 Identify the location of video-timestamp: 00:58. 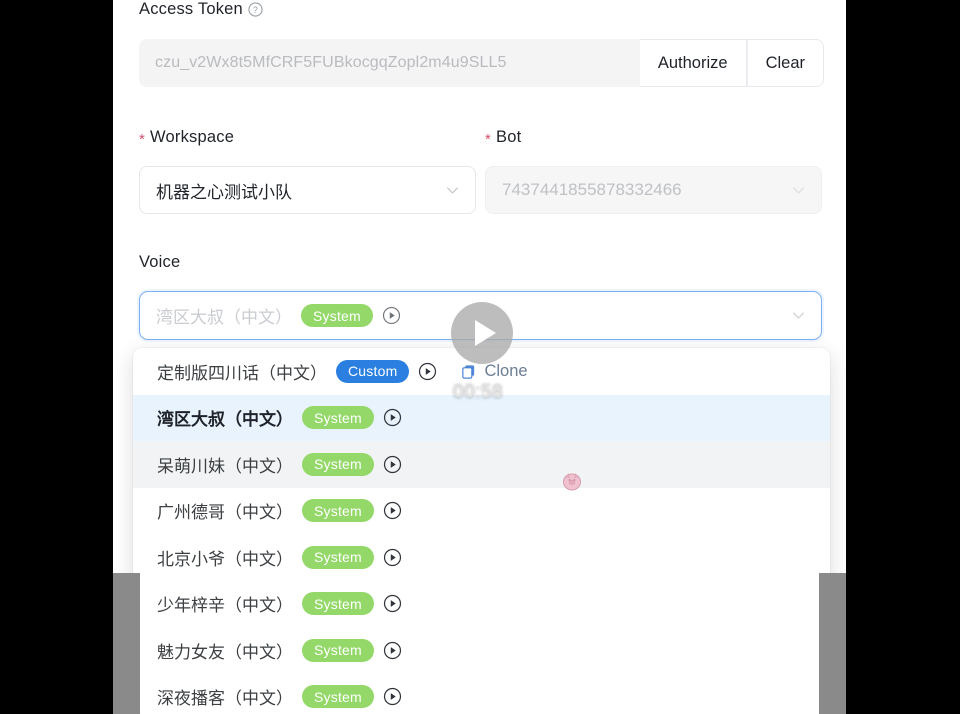
(478, 391).